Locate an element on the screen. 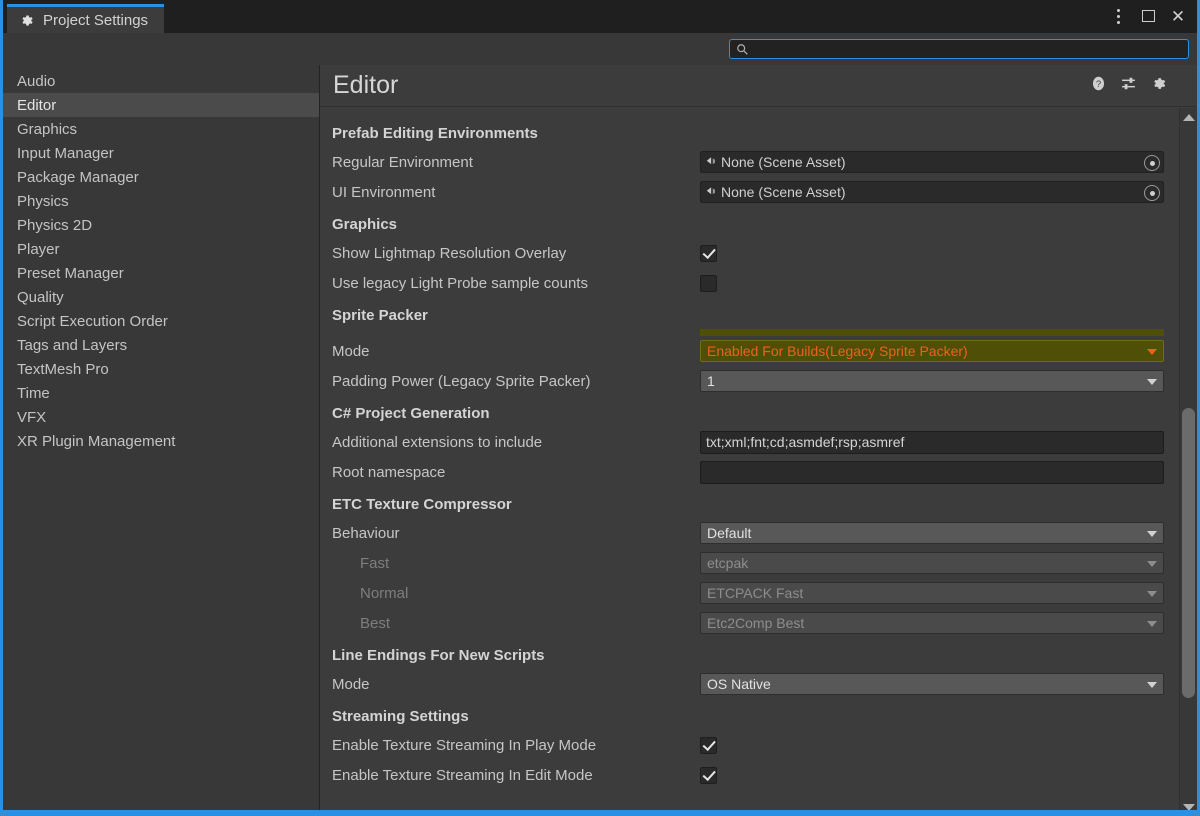 This screenshot has height=816, width=1200. setting-label: UI Environment is located at coordinates (384, 192).